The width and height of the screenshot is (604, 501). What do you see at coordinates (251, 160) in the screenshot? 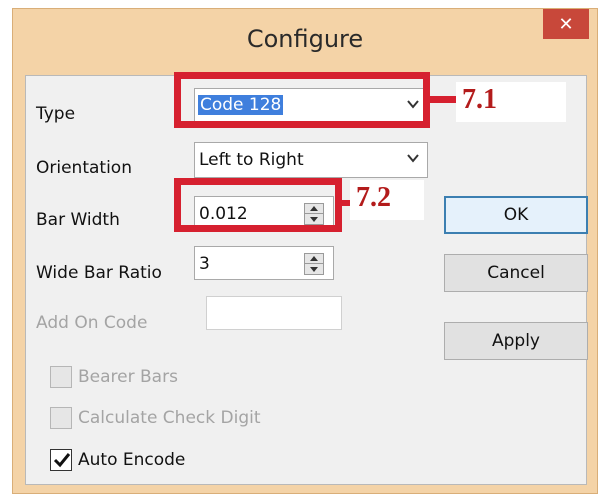
I see `orientation-dropdown-value: Left to Right` at bounding box center [251, 160].